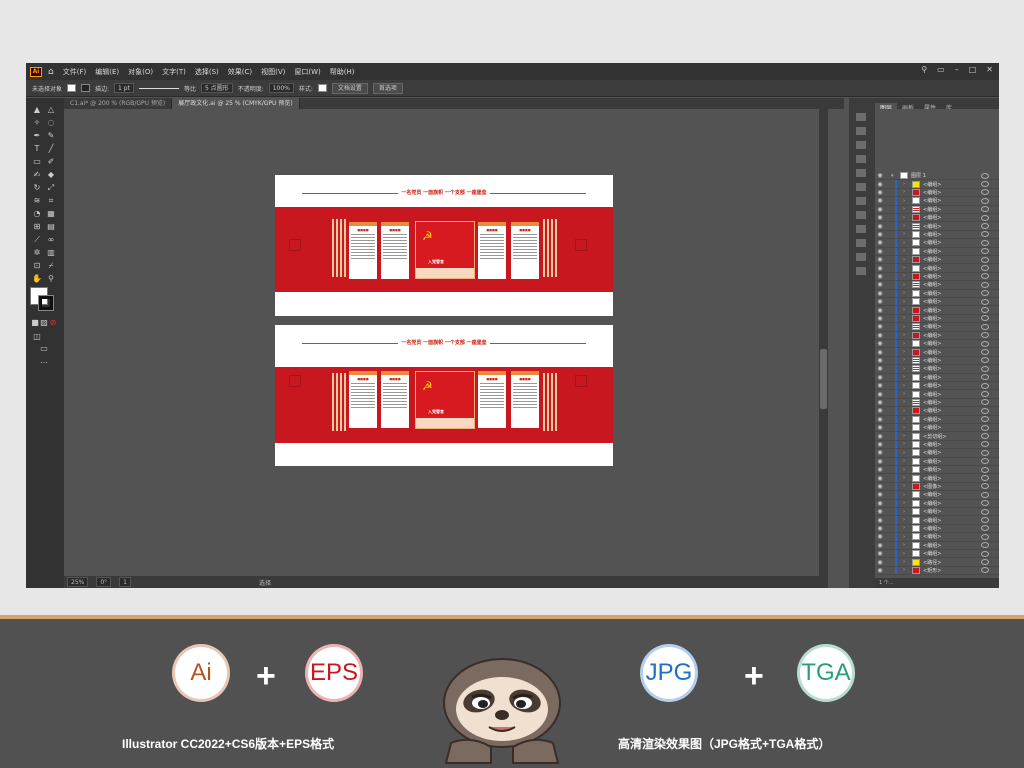 The width and height of the screenshot is (1024, 768). What do you see at coordinates (37, 122) in the screenshot?
I see `magic-wand-icon: ✧` at bounding box center [37, 122].